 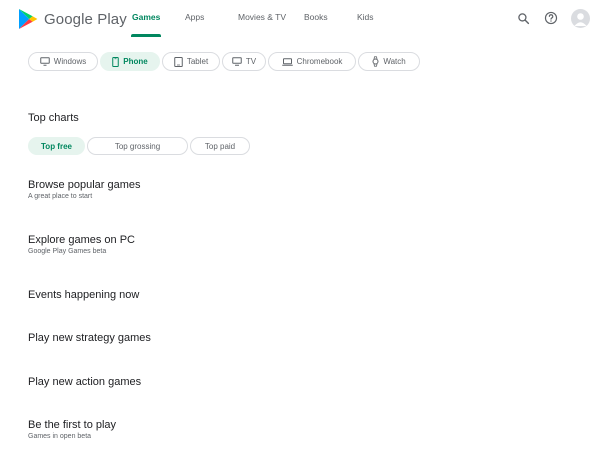 I want to click on tablet-icon, so click(x=178, y=61).